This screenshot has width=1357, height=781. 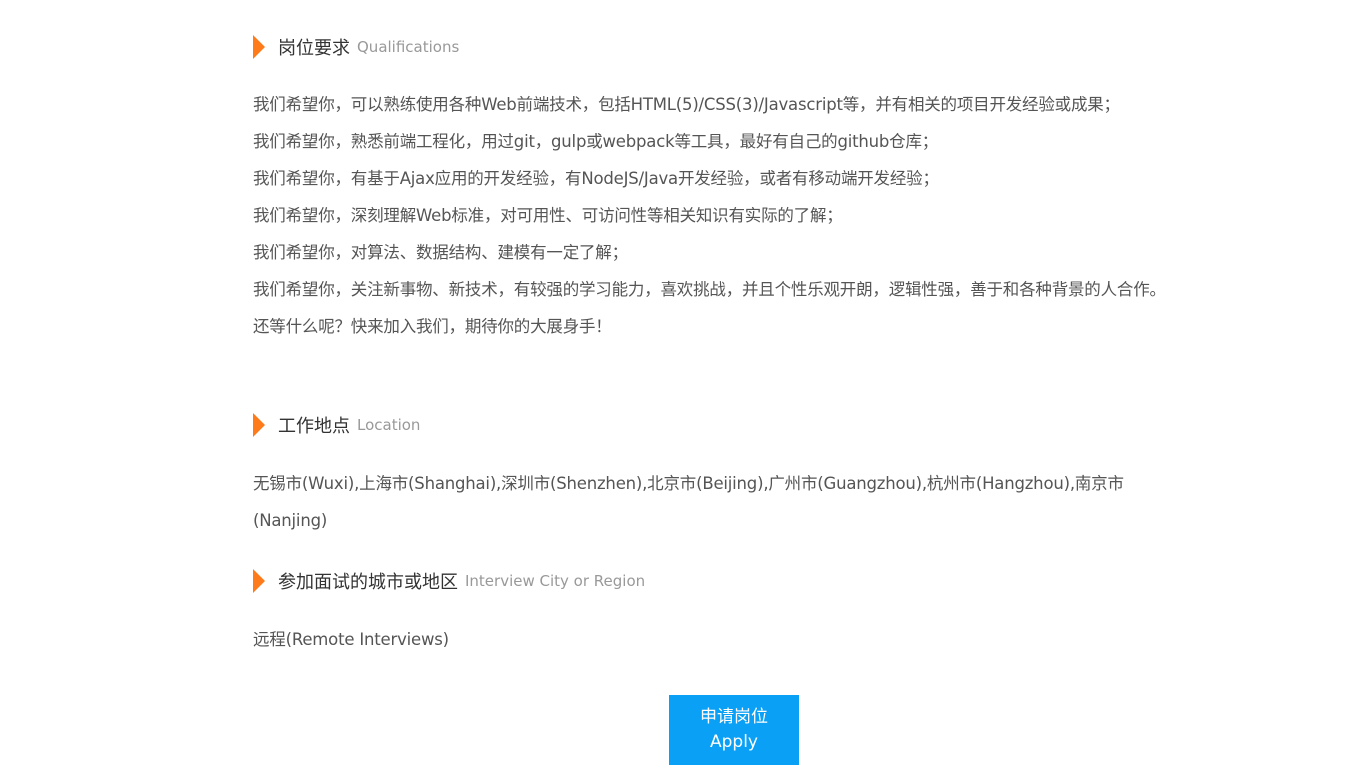 I want to click on apply-button: 申请岗位 Apply, so click(x=734, y=730).